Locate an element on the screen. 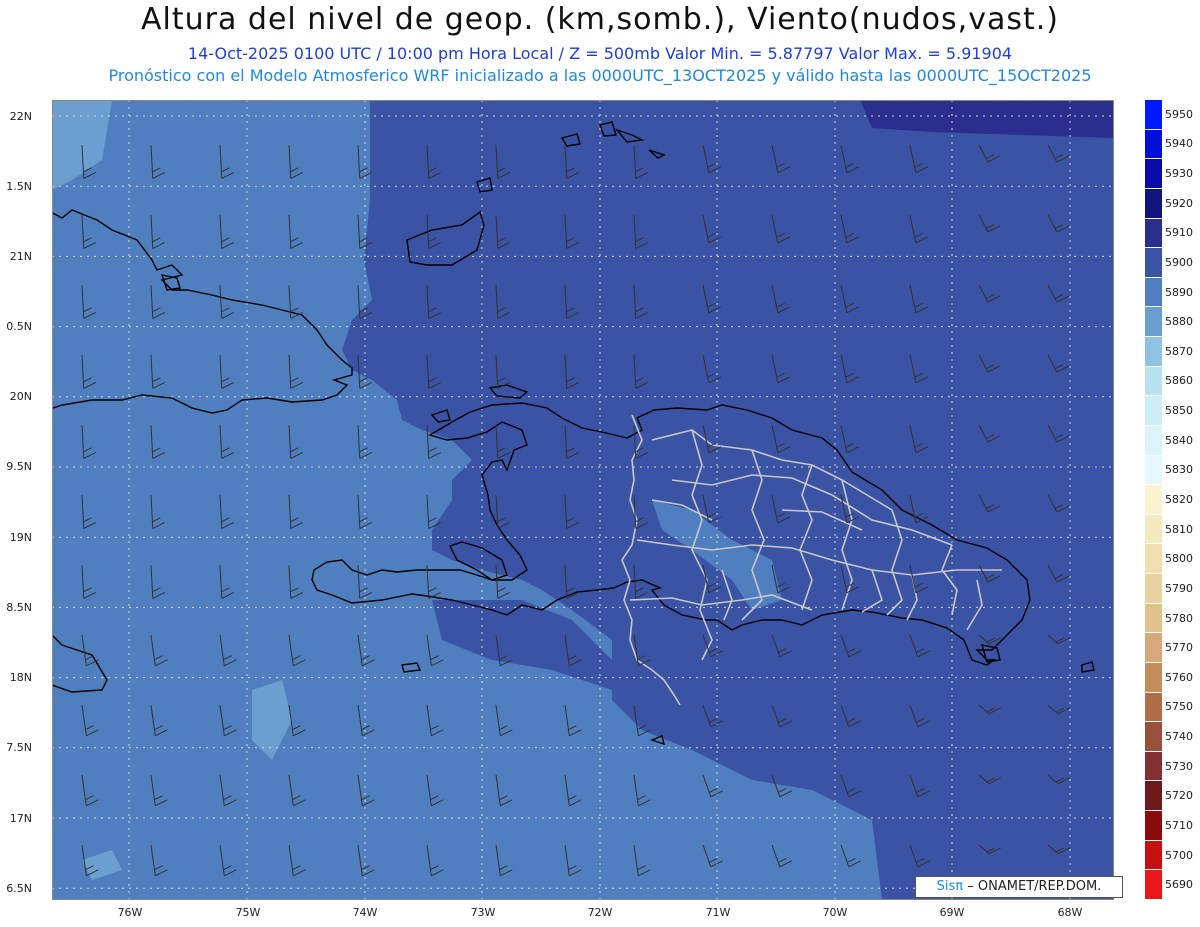 The width and height of the screenshot is (1200, 927). colorbar-label: 5780 is located at coordinates (1179, 618).